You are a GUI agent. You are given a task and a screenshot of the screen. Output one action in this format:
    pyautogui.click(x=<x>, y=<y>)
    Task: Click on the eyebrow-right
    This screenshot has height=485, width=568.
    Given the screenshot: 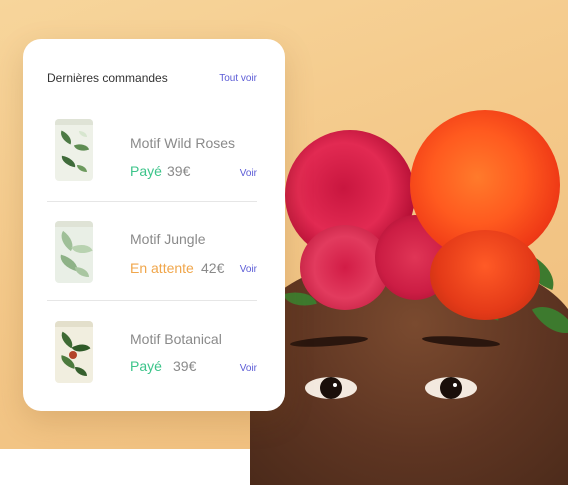 What is the action you would take?
    pyautogui.click(x=461, y=341)
    